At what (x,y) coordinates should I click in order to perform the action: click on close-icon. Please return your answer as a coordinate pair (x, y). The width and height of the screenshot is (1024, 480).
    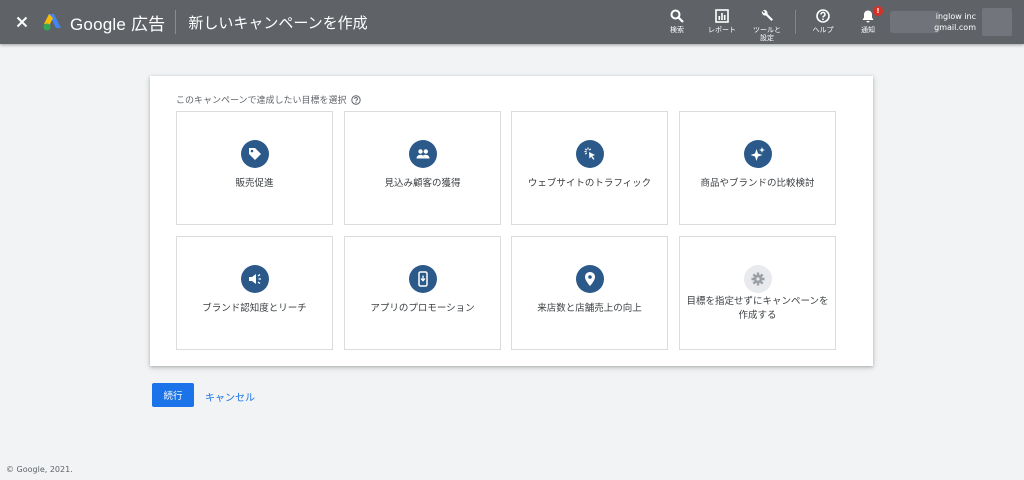
    Looking at the image, I should click on (22, 22).